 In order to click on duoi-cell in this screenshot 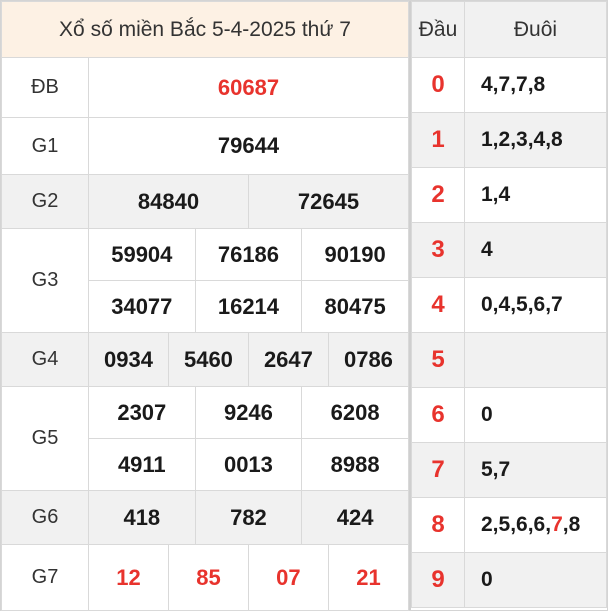, I will do `click(535, 360)`.